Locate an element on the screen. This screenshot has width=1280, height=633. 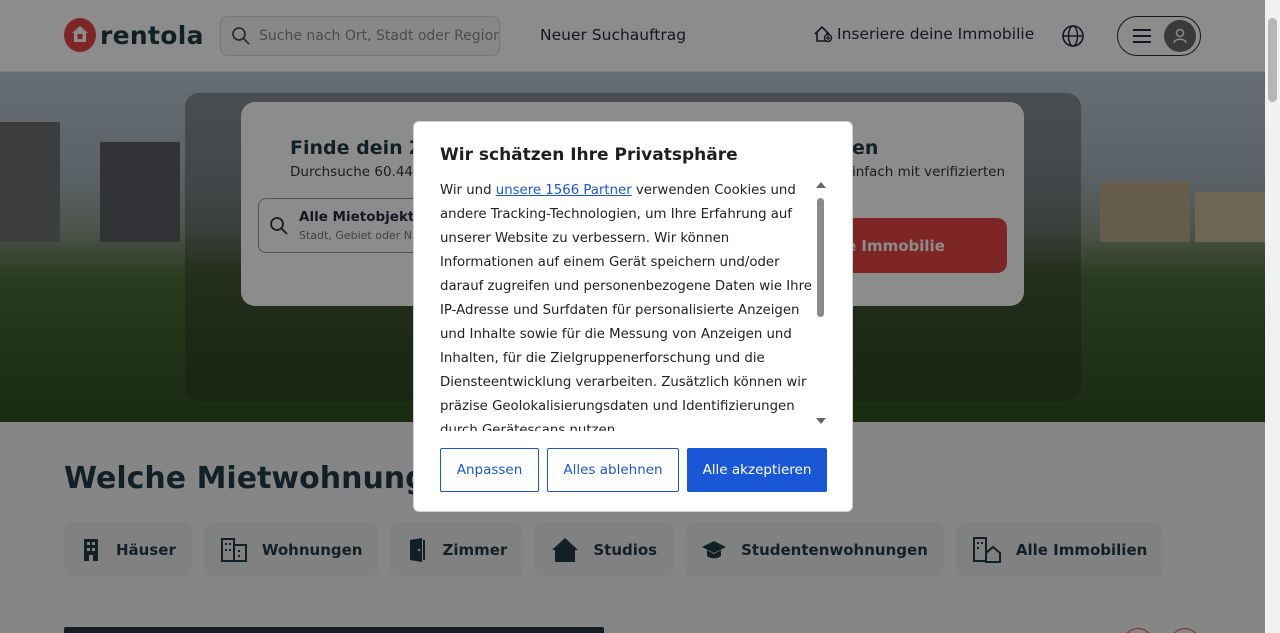
scroll-up-arrow-icon is located at coordinates (821, 185).